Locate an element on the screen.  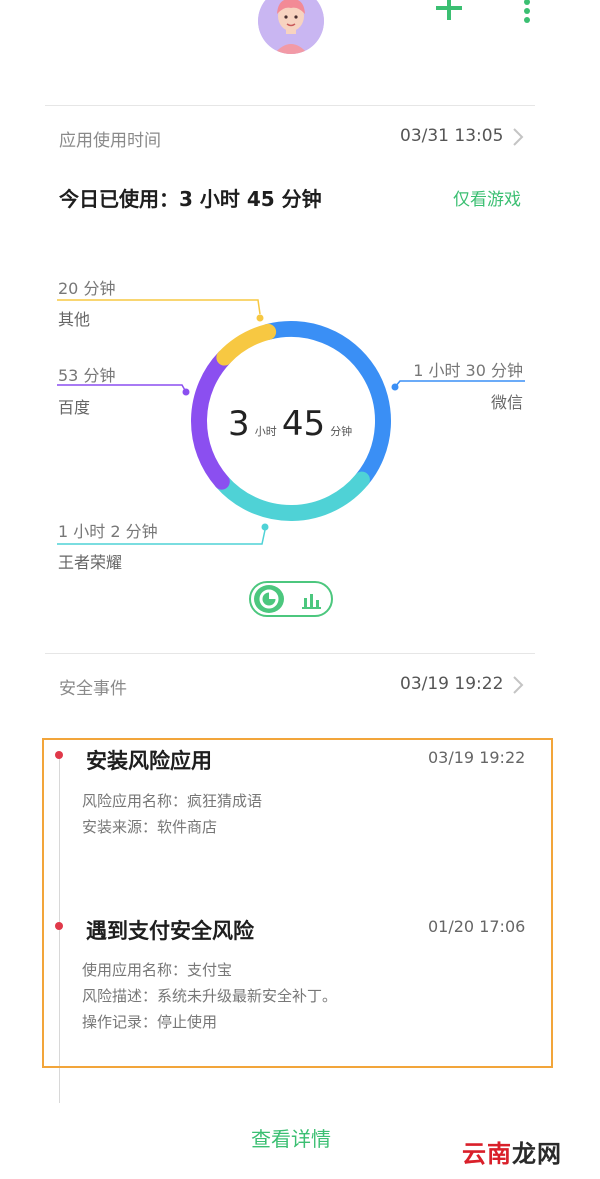
avatar is located at coordinates (291, 27).